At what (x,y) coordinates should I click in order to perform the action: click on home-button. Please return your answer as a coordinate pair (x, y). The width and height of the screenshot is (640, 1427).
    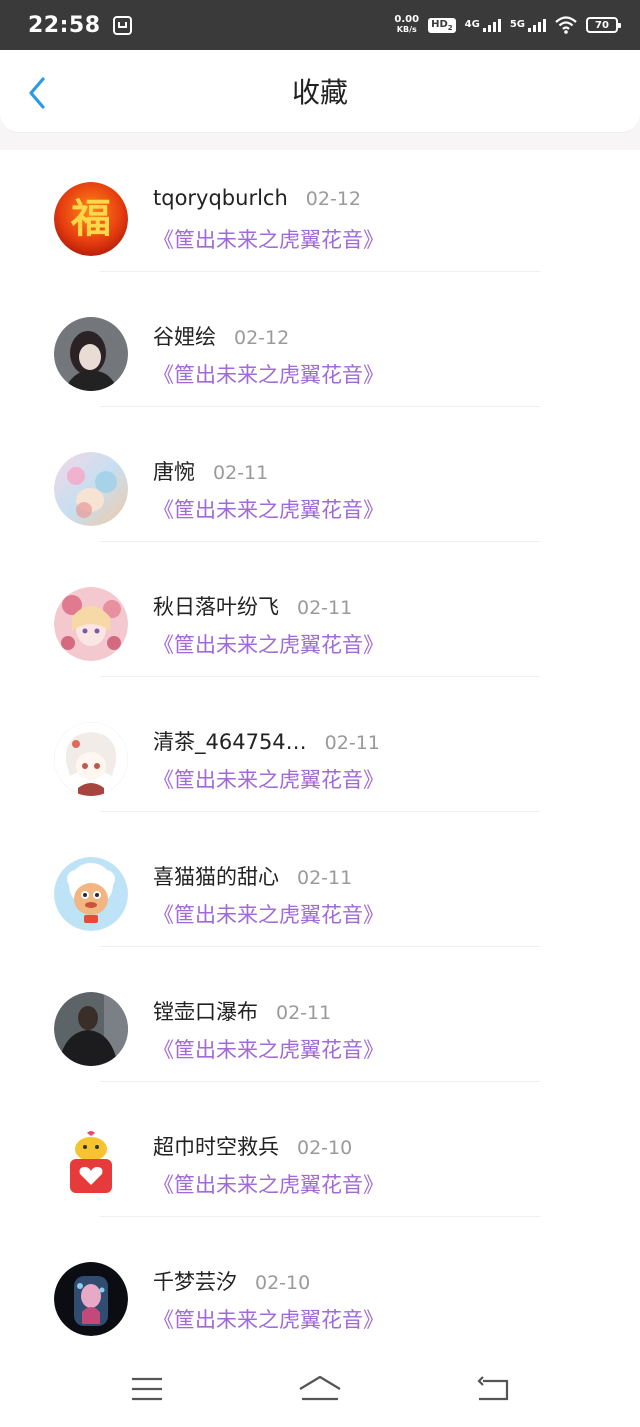
    Looking at the image, I should click on (320, 1389).